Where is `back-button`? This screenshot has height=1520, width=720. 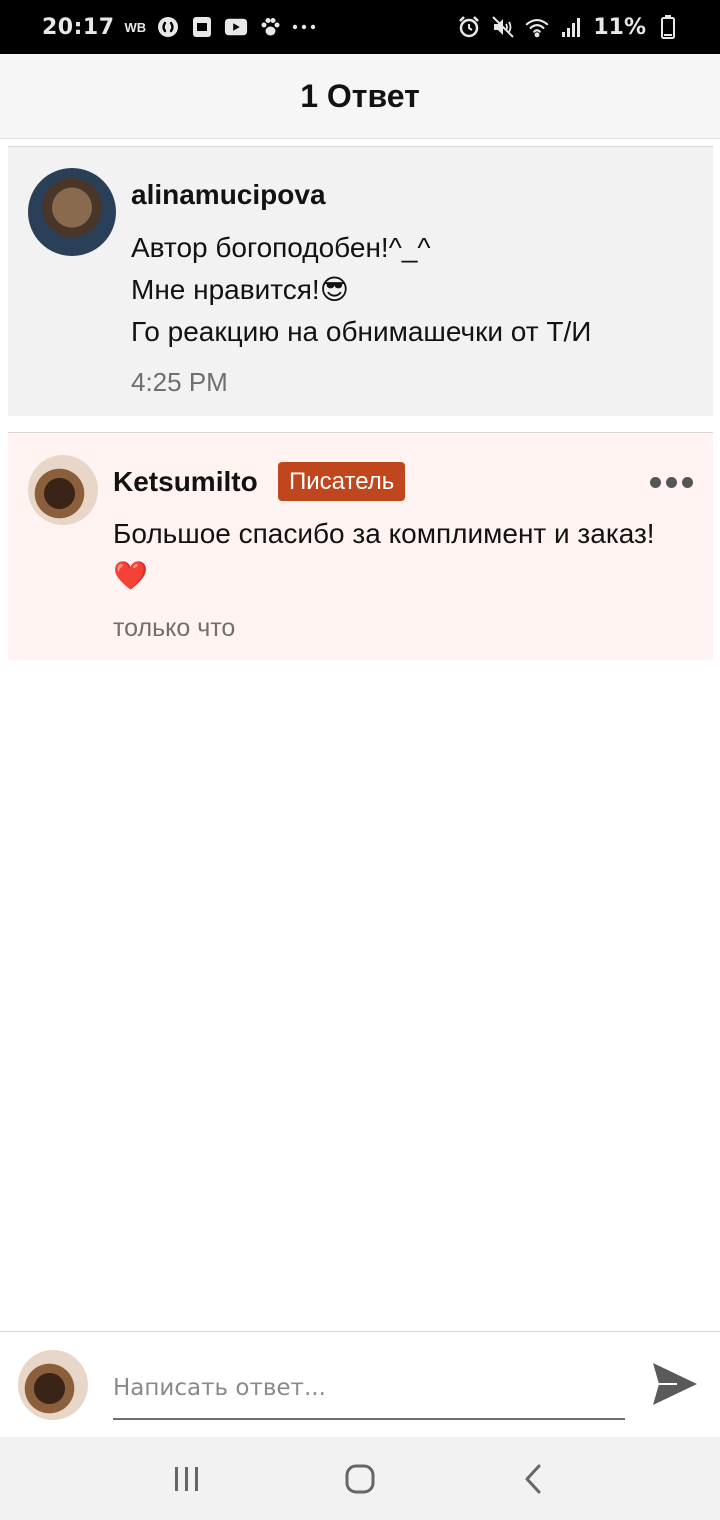
back-button is located at coordinates (533, 1479).